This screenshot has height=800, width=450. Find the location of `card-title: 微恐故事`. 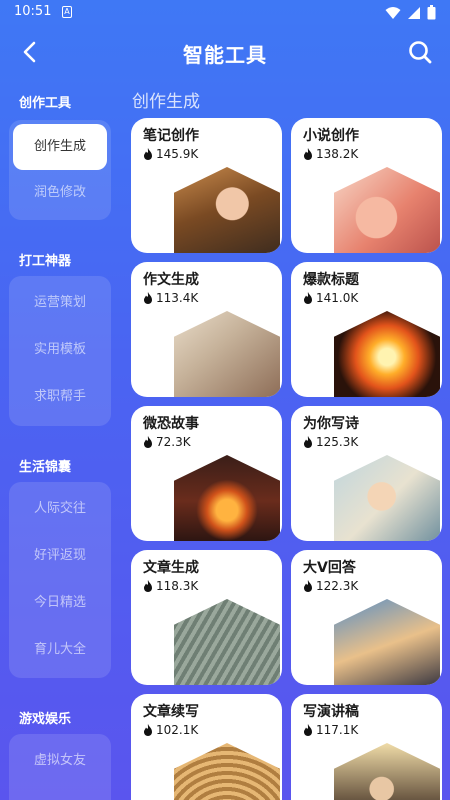

card-title: 微恐故事 is located at coordinates (171, 424).